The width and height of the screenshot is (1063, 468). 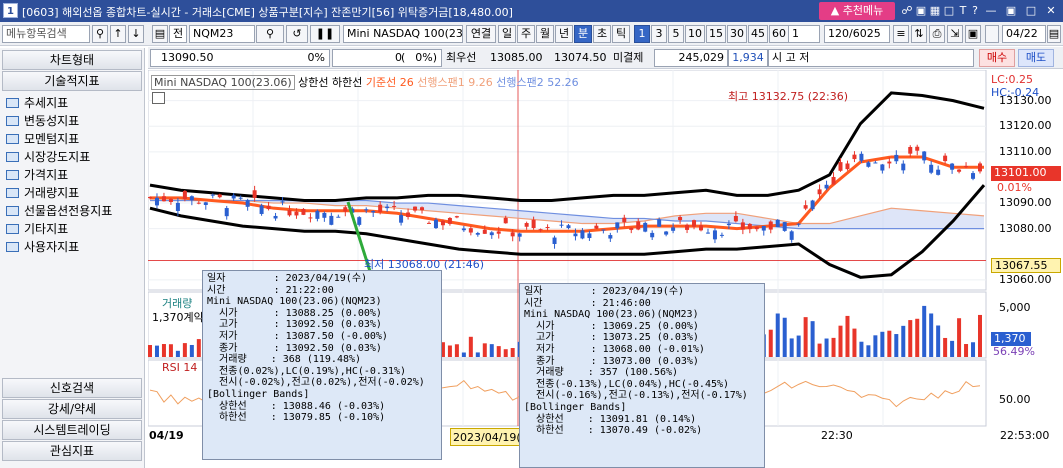 I want to click on chart-type-tab: 차트형태, so click(x=72, y=60).